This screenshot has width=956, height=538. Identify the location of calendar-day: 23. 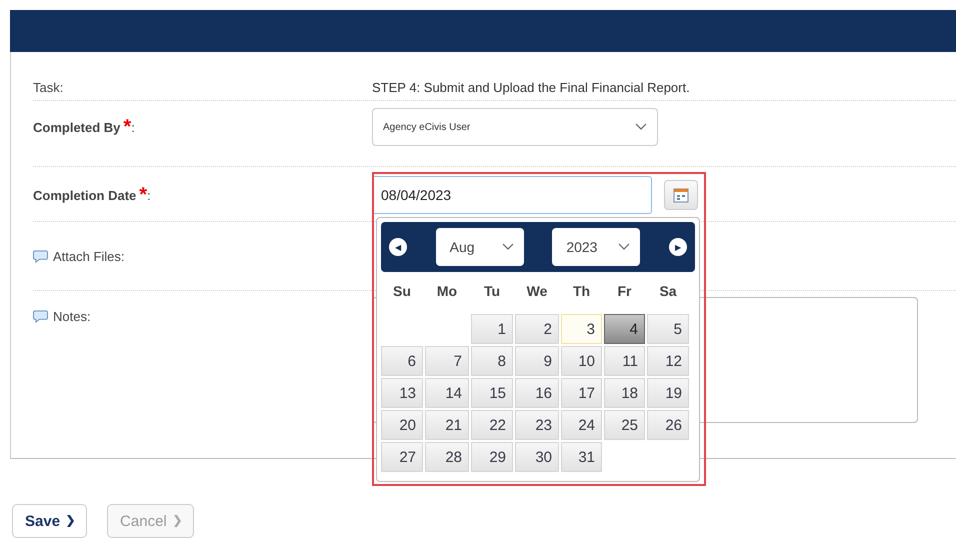
(537, 425).